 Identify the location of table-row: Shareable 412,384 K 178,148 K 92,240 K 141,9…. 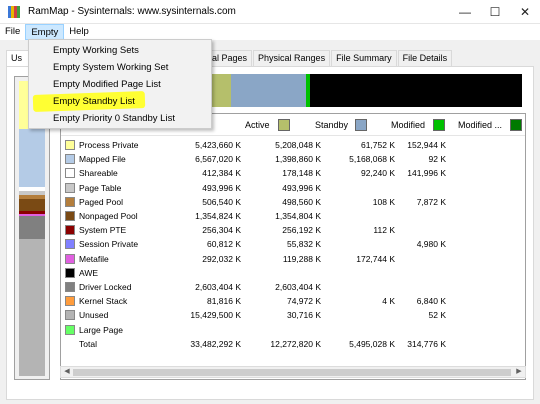
(293, 173).